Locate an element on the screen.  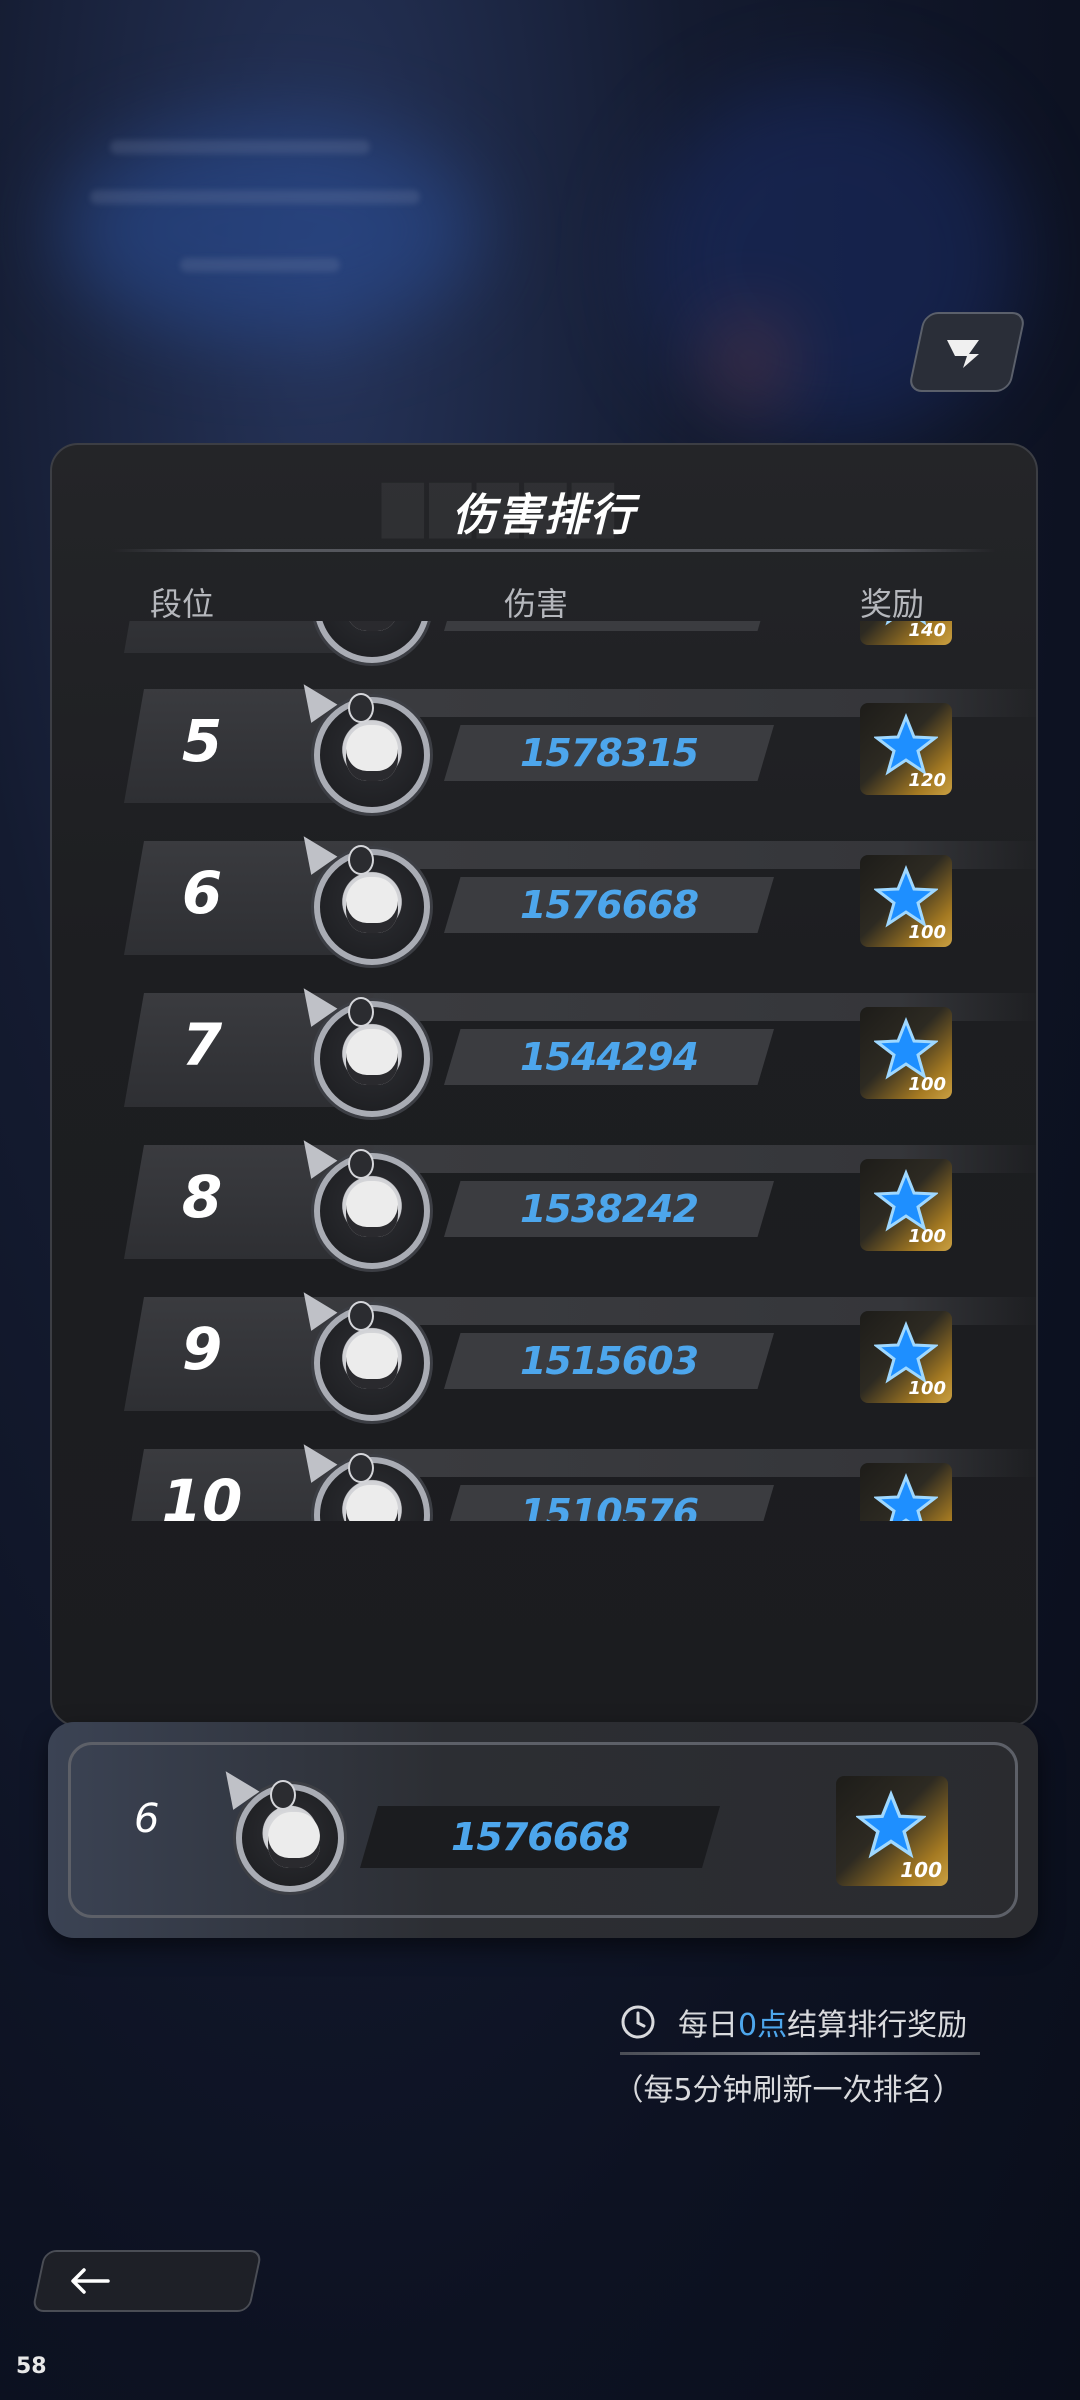
arrow-left-icon is located at coordinates (90, 2281).